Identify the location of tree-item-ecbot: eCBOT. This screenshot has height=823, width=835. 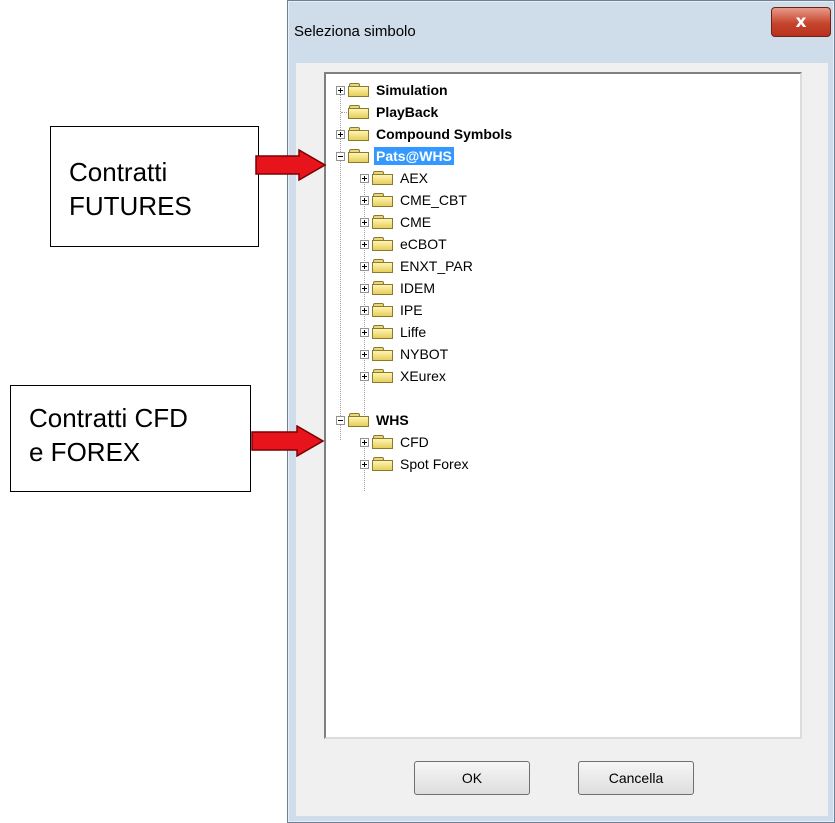
(404, 244).